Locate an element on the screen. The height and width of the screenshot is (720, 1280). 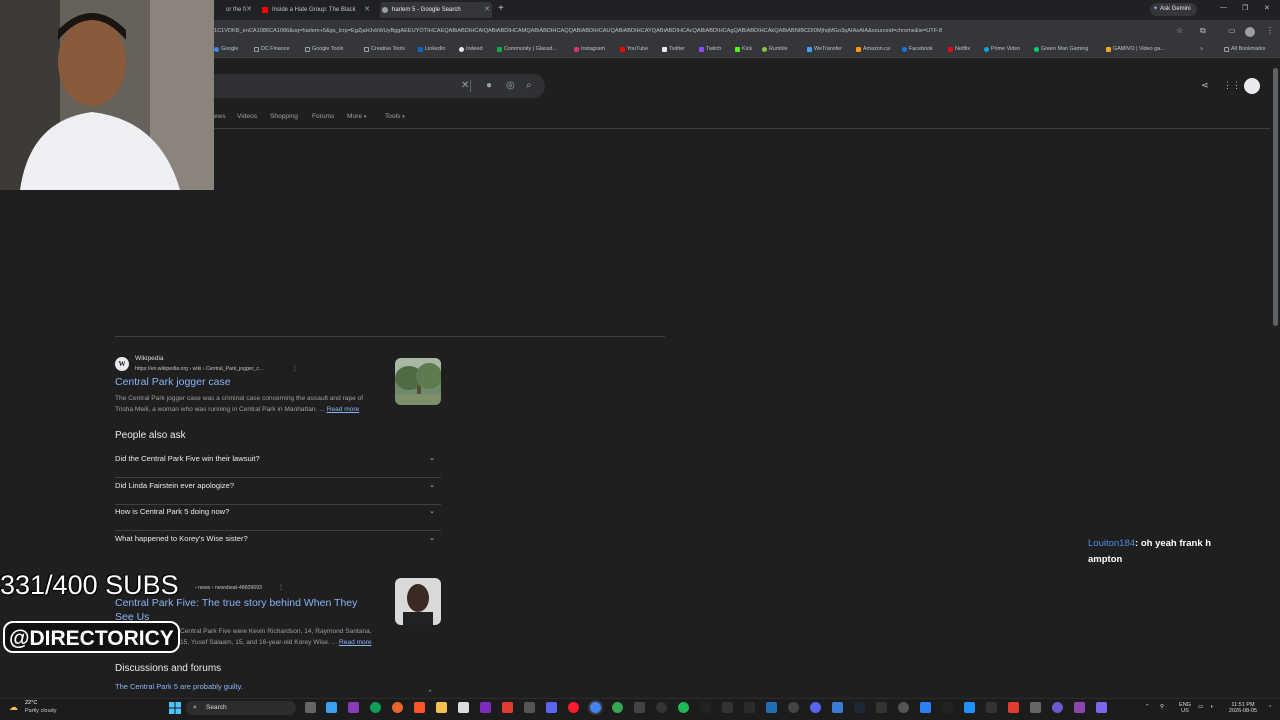
bookmark-star-icon: ☆ is located at coordinates (1179, 30).